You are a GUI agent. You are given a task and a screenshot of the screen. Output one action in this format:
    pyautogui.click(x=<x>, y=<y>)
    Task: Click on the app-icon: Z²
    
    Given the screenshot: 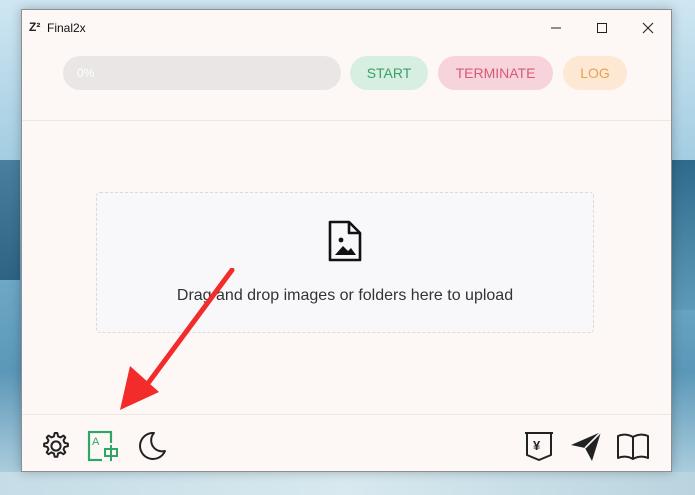 What is the action you would take?
    pyautogui.click(x=35, y=27)
    